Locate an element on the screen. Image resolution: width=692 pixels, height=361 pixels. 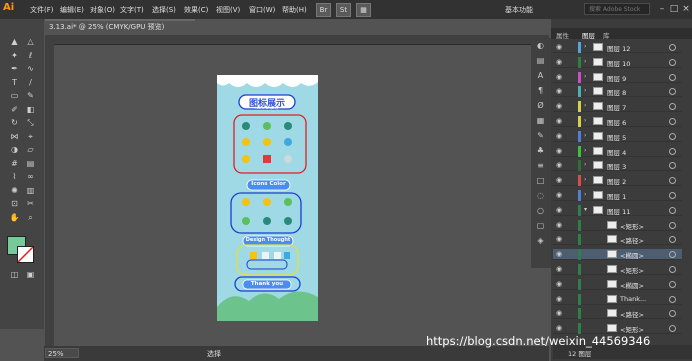
type-icon: A is located at coordinates (540, 76).